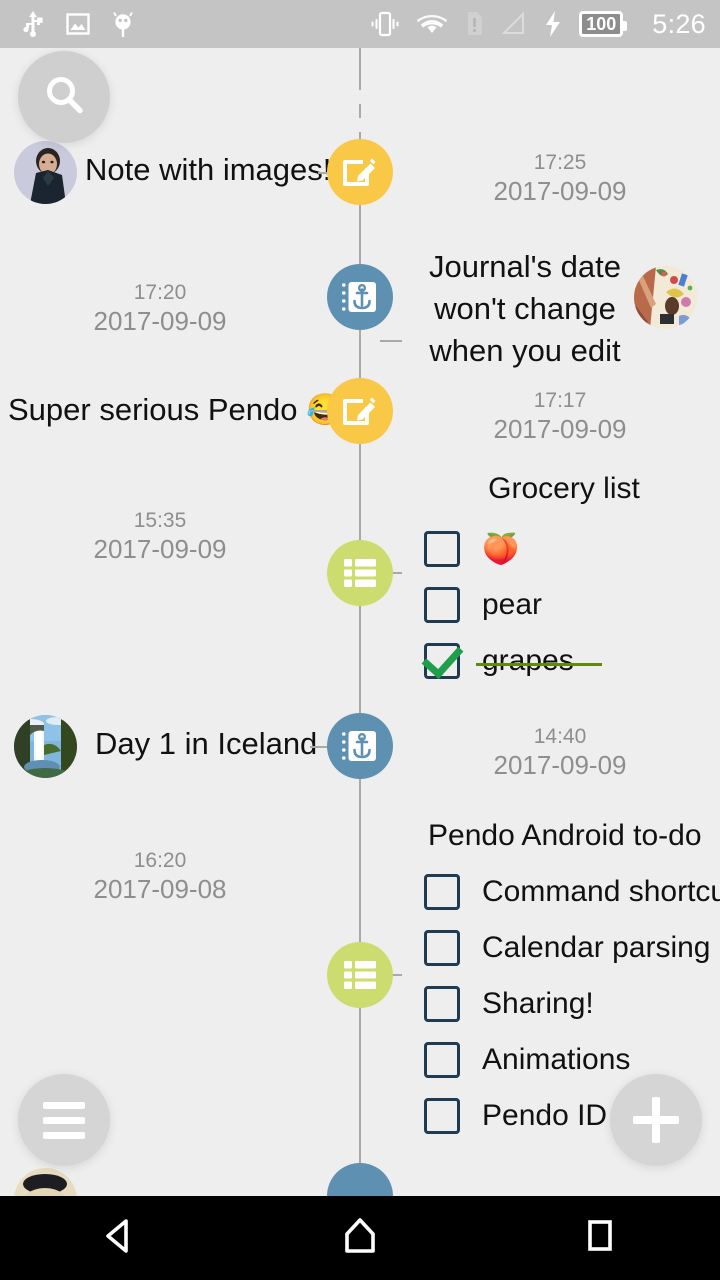 Image resolution: width=720 pixels, height=1280 pixels. Describe the element at coordinates (432, 24) in the screenshot. I see `wifi-icon` at that location.